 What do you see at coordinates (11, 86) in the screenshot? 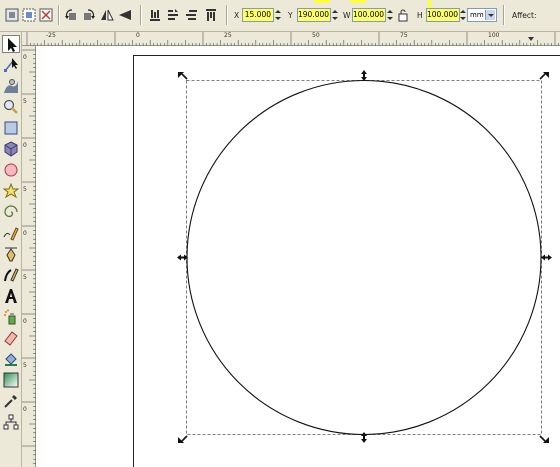
I see `tweak-tool-icon` at bounding box center [11, 86].